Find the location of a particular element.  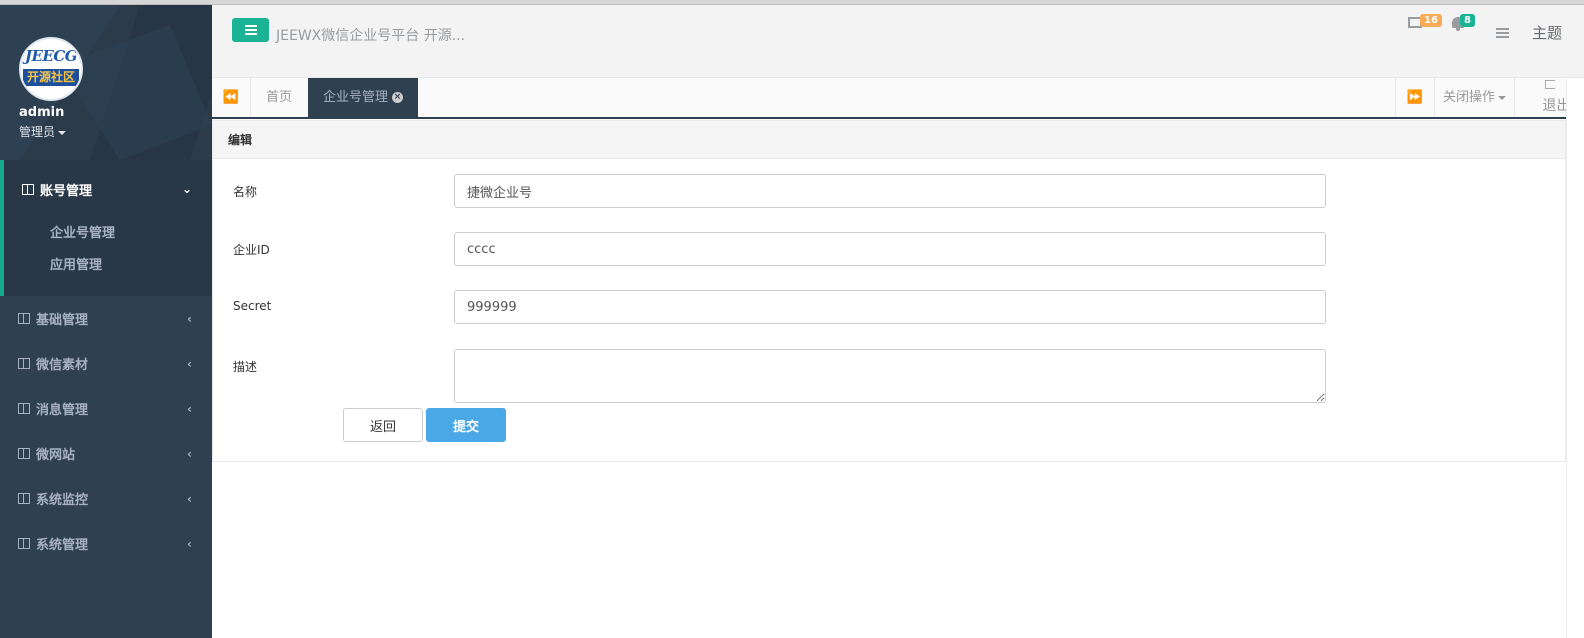

profile-name: admin is located at coordinates (42, 112).